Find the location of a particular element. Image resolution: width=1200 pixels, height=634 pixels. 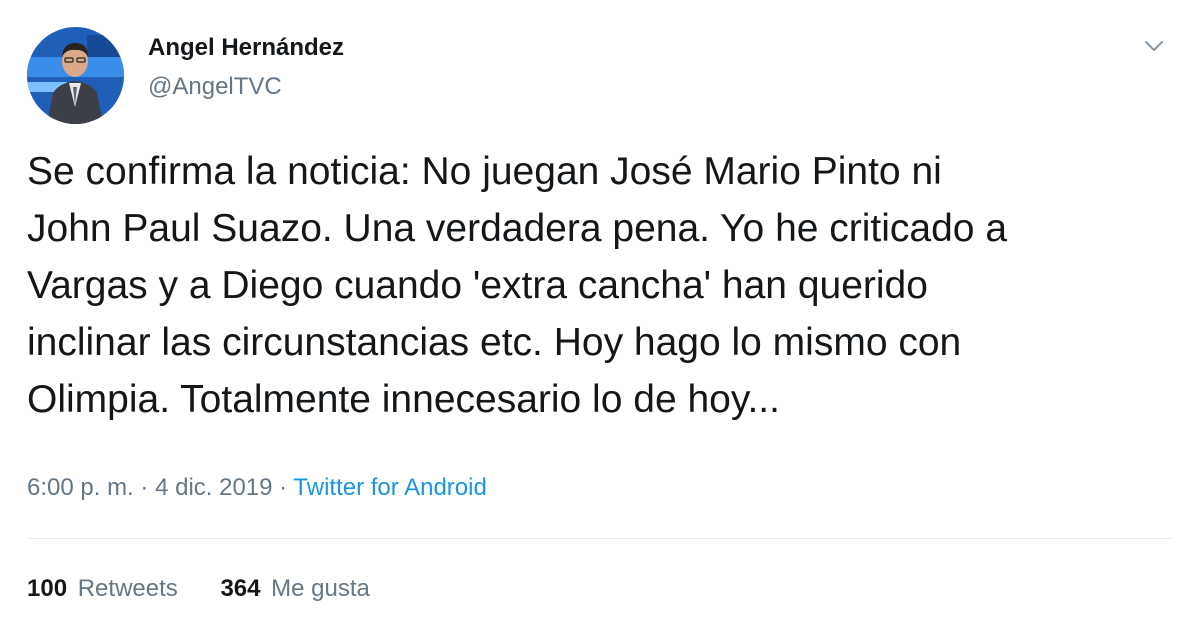

likes-count: 364 is located at coordinates (240, 588).